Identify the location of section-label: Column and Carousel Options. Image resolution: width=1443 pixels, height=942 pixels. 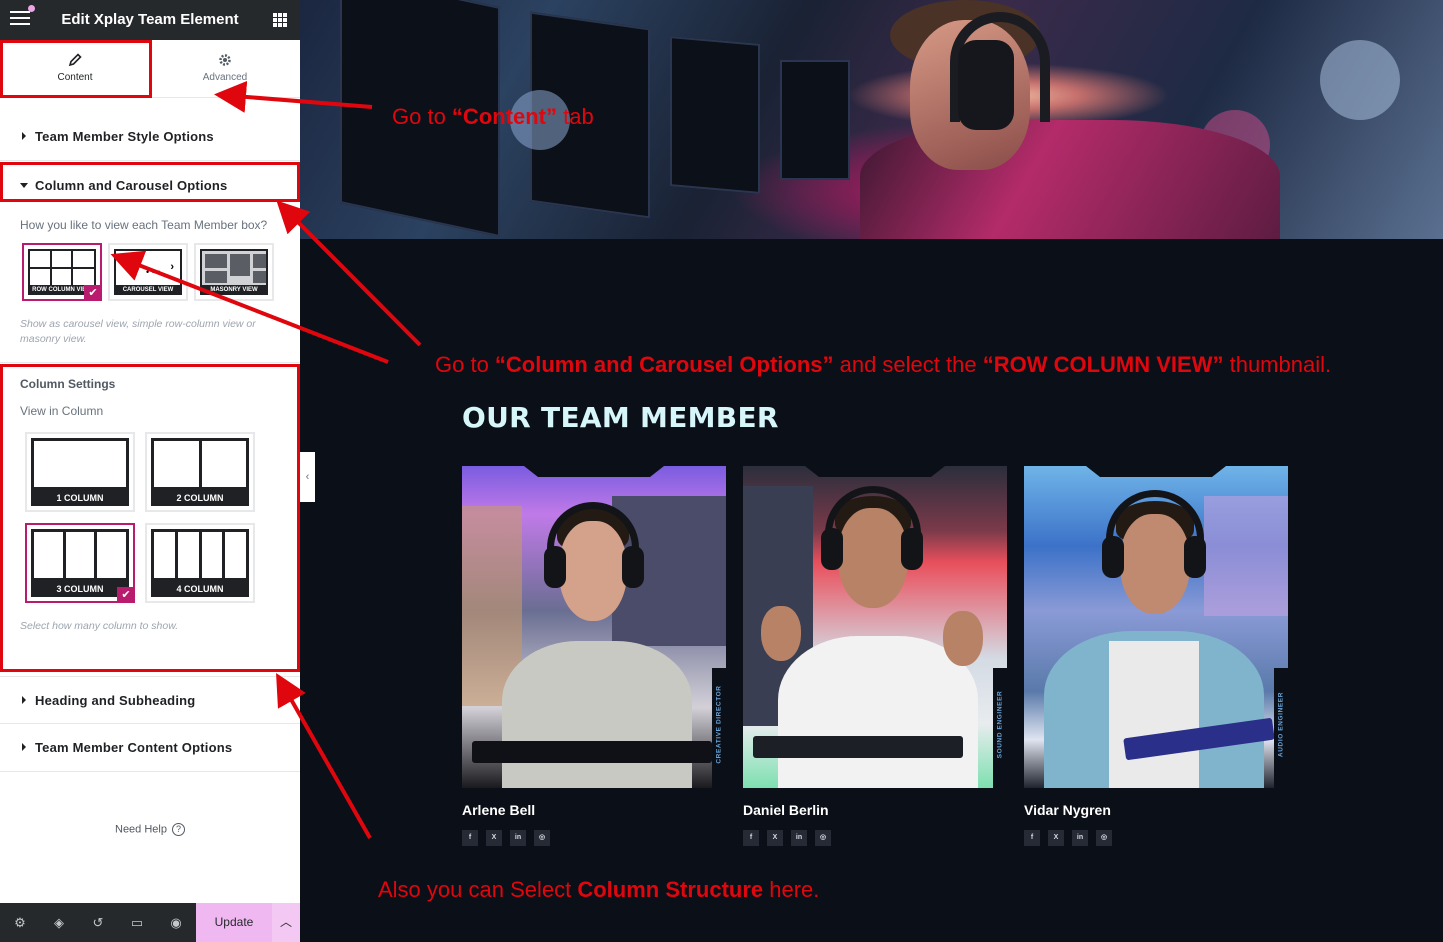
(131, 185).